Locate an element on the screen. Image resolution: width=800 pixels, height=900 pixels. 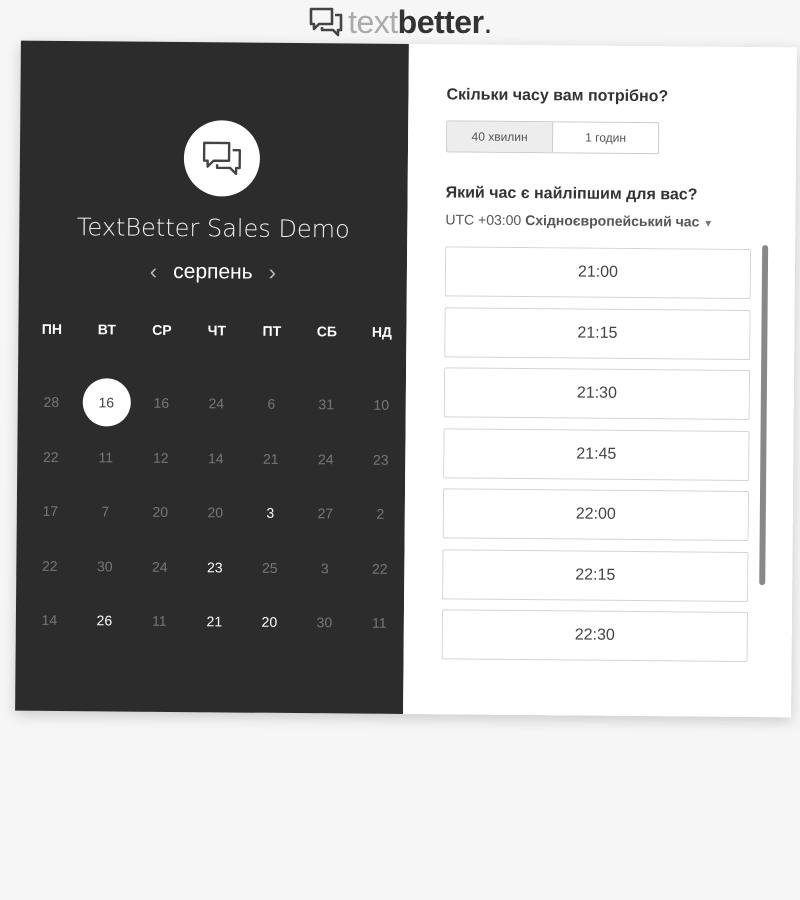
timezone-offset: UTC +03:00 is located at coordinates (483, 219).